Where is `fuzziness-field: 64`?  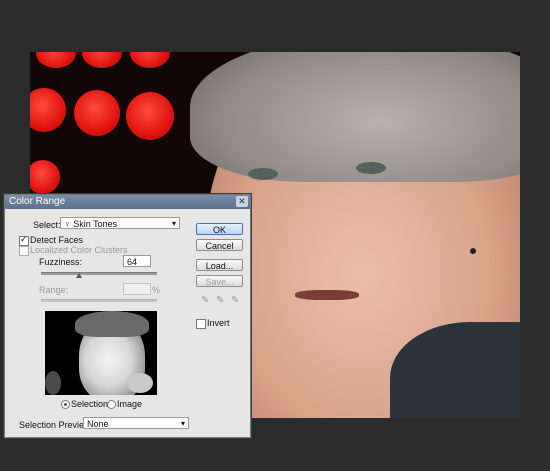
fuzziness-field: 64 is located at coordinates (137, 261).